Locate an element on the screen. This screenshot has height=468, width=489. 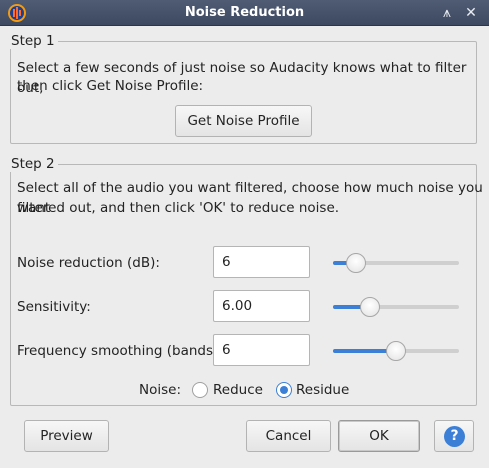
step2-legend: Step 2 is located at coordinates (33, 164).